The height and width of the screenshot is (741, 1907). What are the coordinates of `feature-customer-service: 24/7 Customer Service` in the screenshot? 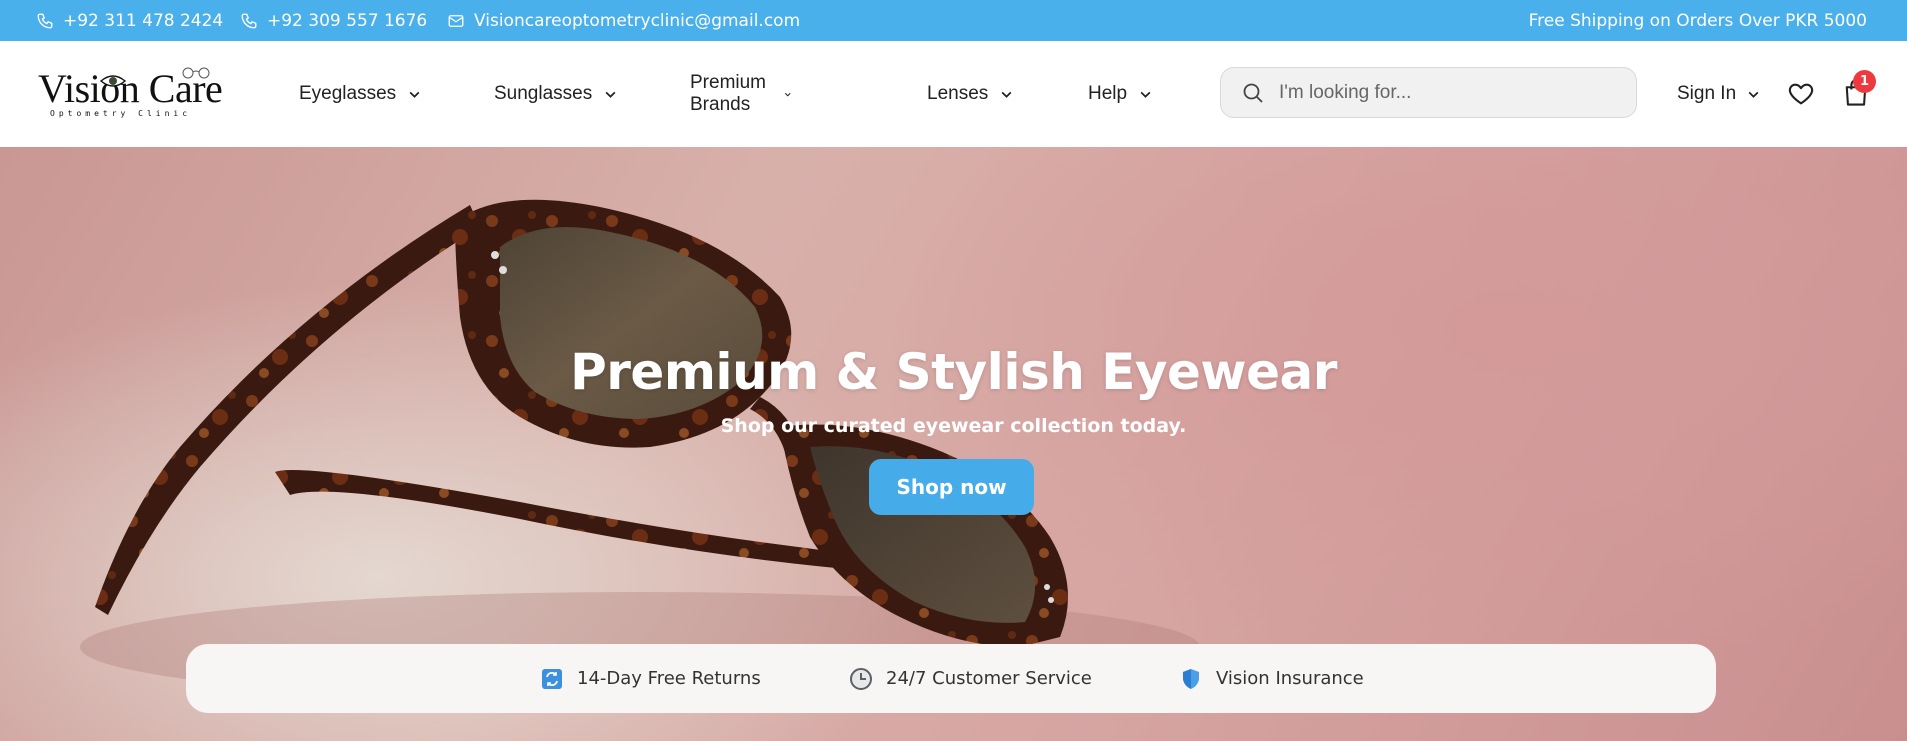 It's located at (970, 678).